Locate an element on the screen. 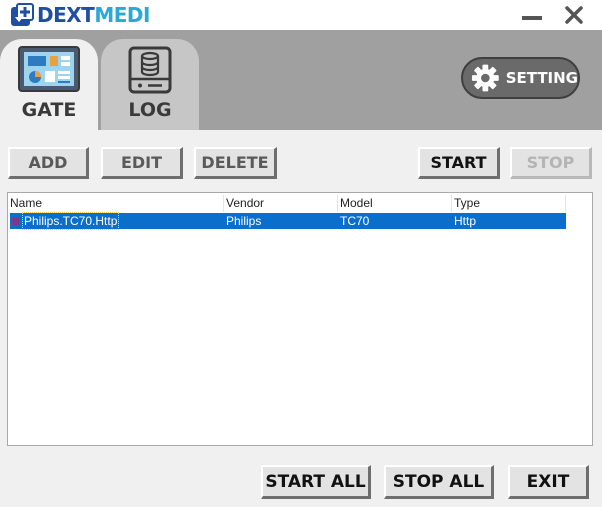 The image size is (602, 507). column-header-name: Name is located at coordinates (116, 203).